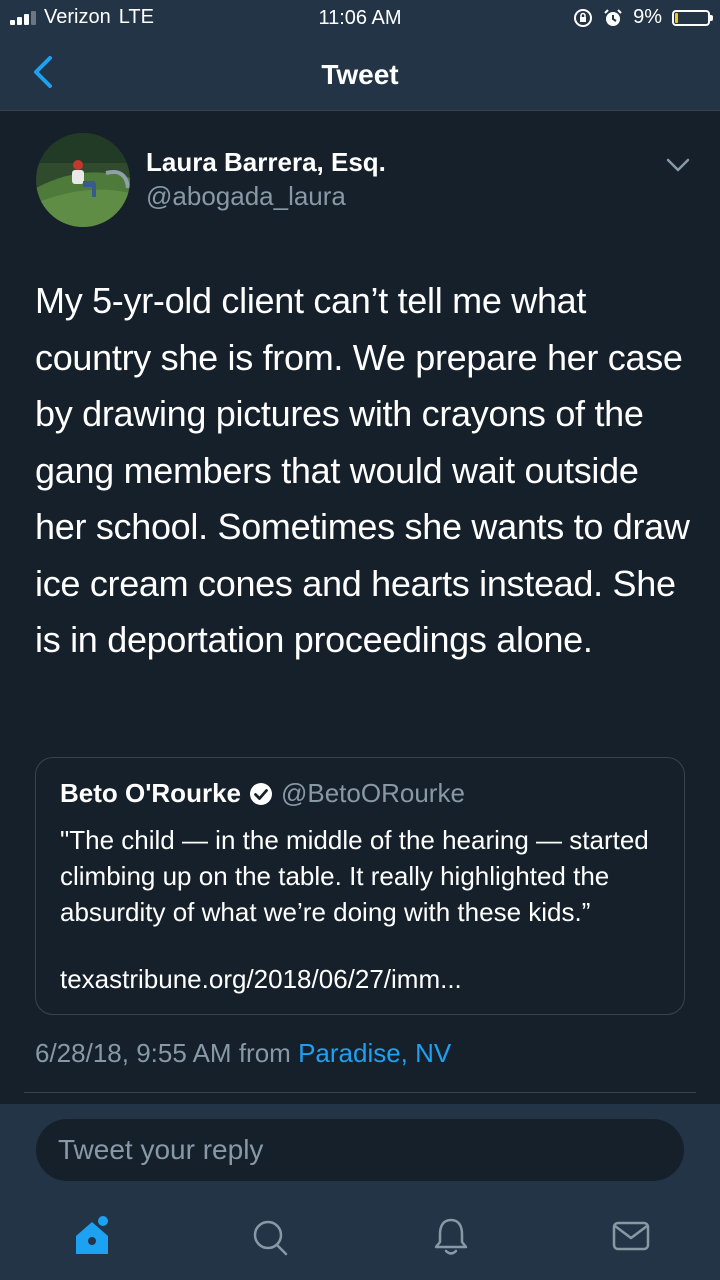 This screenshot has height=1280, width=720. I want to click on alarm-icon, so click(613, 17).